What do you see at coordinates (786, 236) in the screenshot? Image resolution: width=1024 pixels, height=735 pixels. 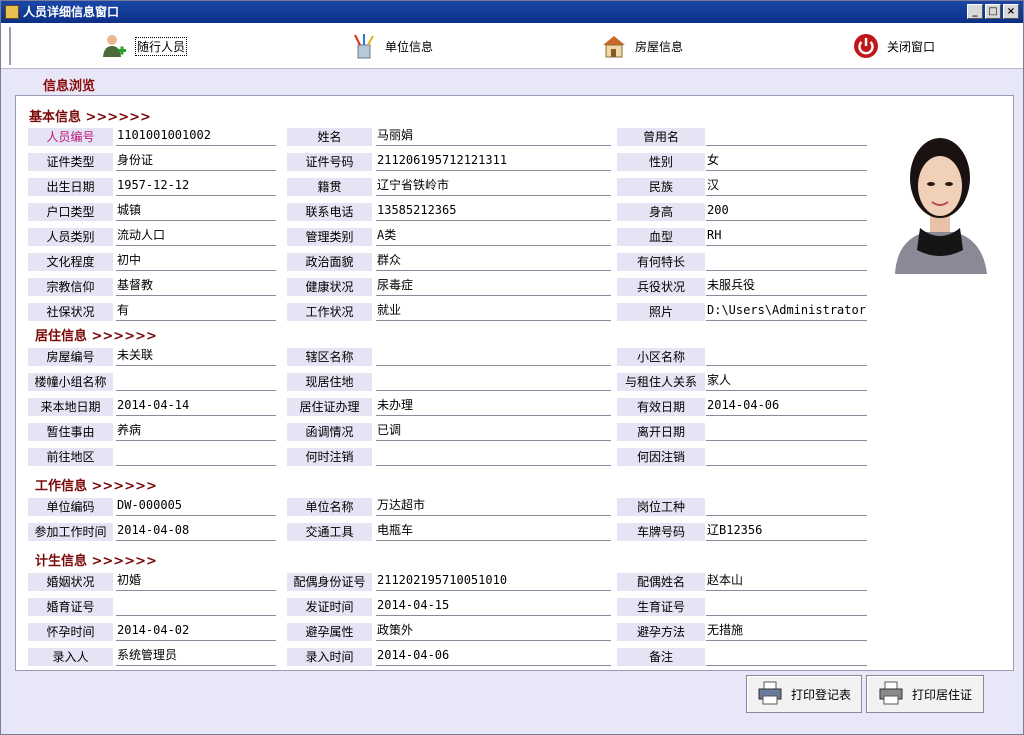 I see `field-blood: RH` at bounding box center [786, 236].